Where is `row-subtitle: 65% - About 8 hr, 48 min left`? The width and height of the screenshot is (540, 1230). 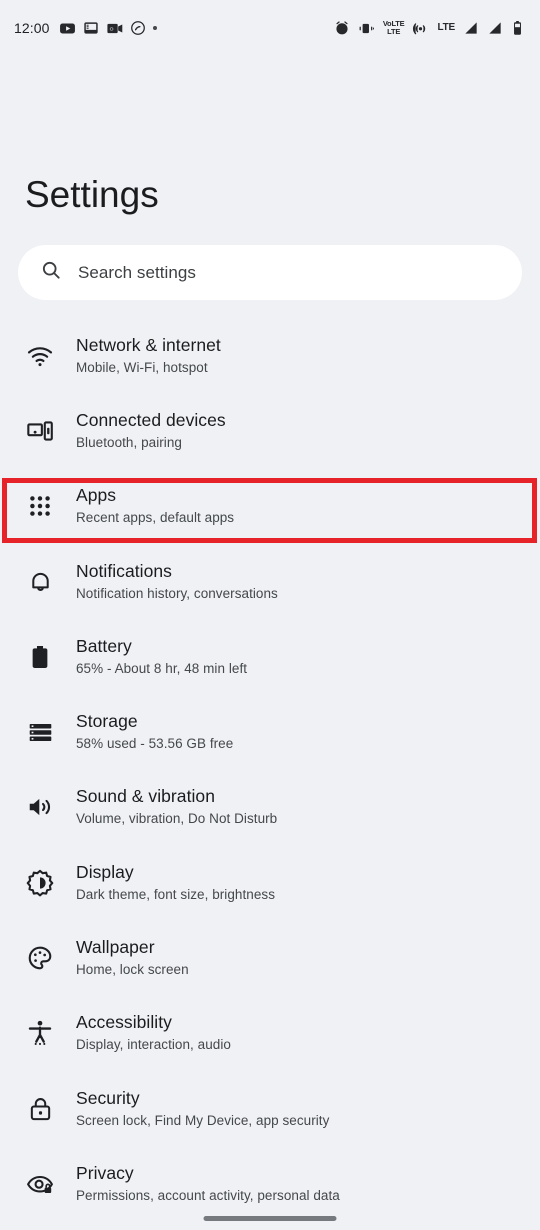 row-subtitle: 65% - About 8 hr, 48 min left is located at coordinates (162, 668).